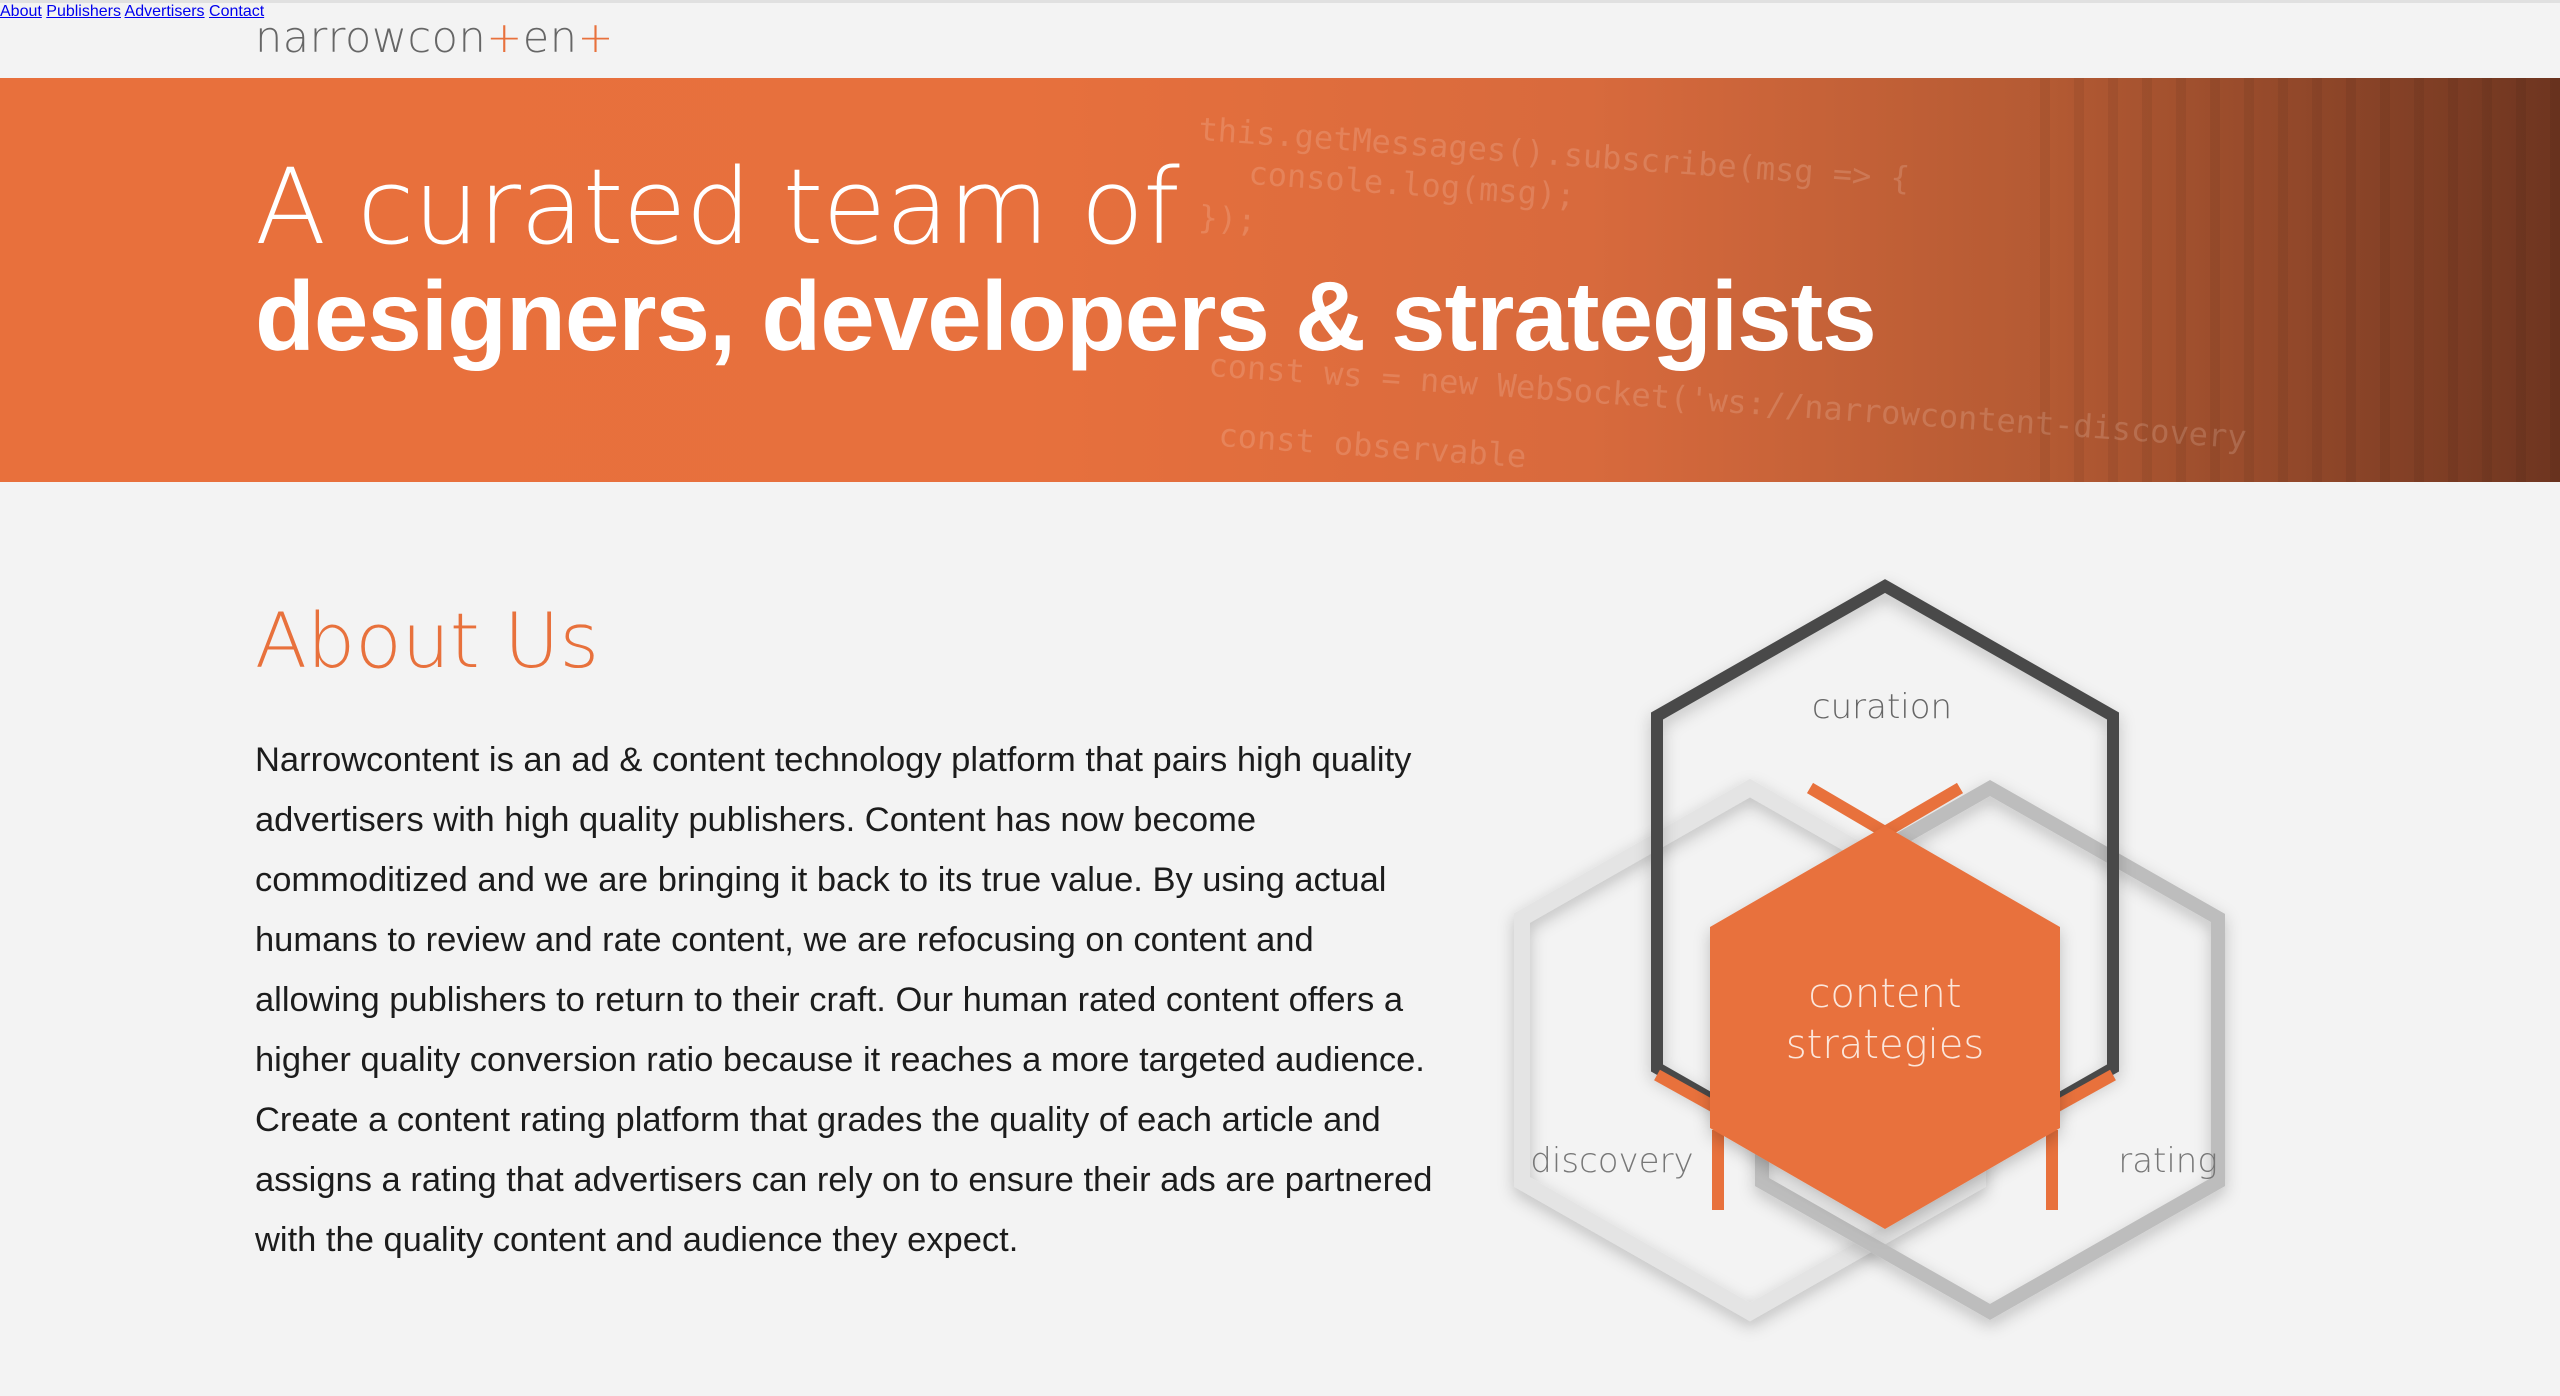 This screenshot has width=2560, height=1396. Describe the element at coordinates (1066, 316) in the screenshot. I see `hero-heading-bold: designers, developers & strategists` at that location.